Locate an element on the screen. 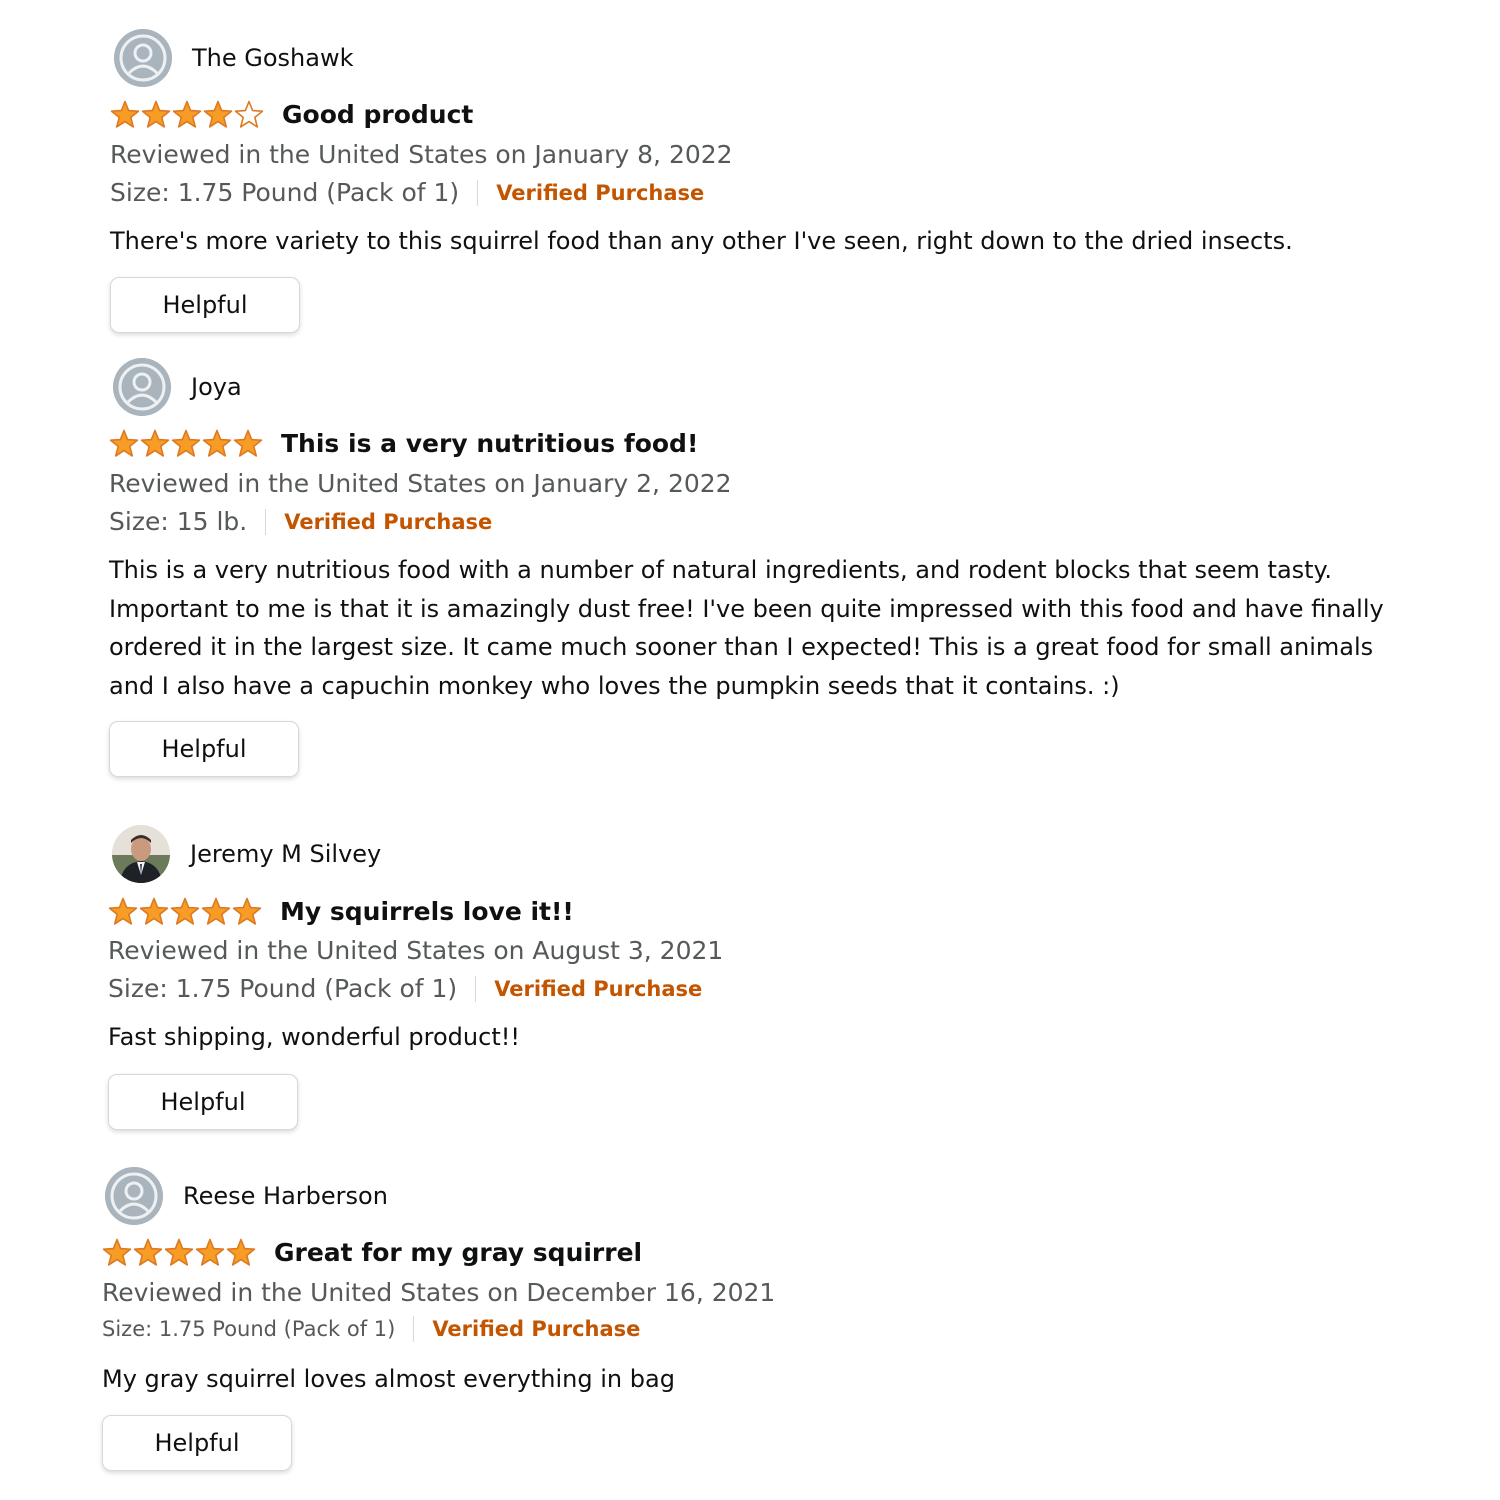  review-body: Fast shipping, wonderful product!! is located at coordinates (314, 1037).